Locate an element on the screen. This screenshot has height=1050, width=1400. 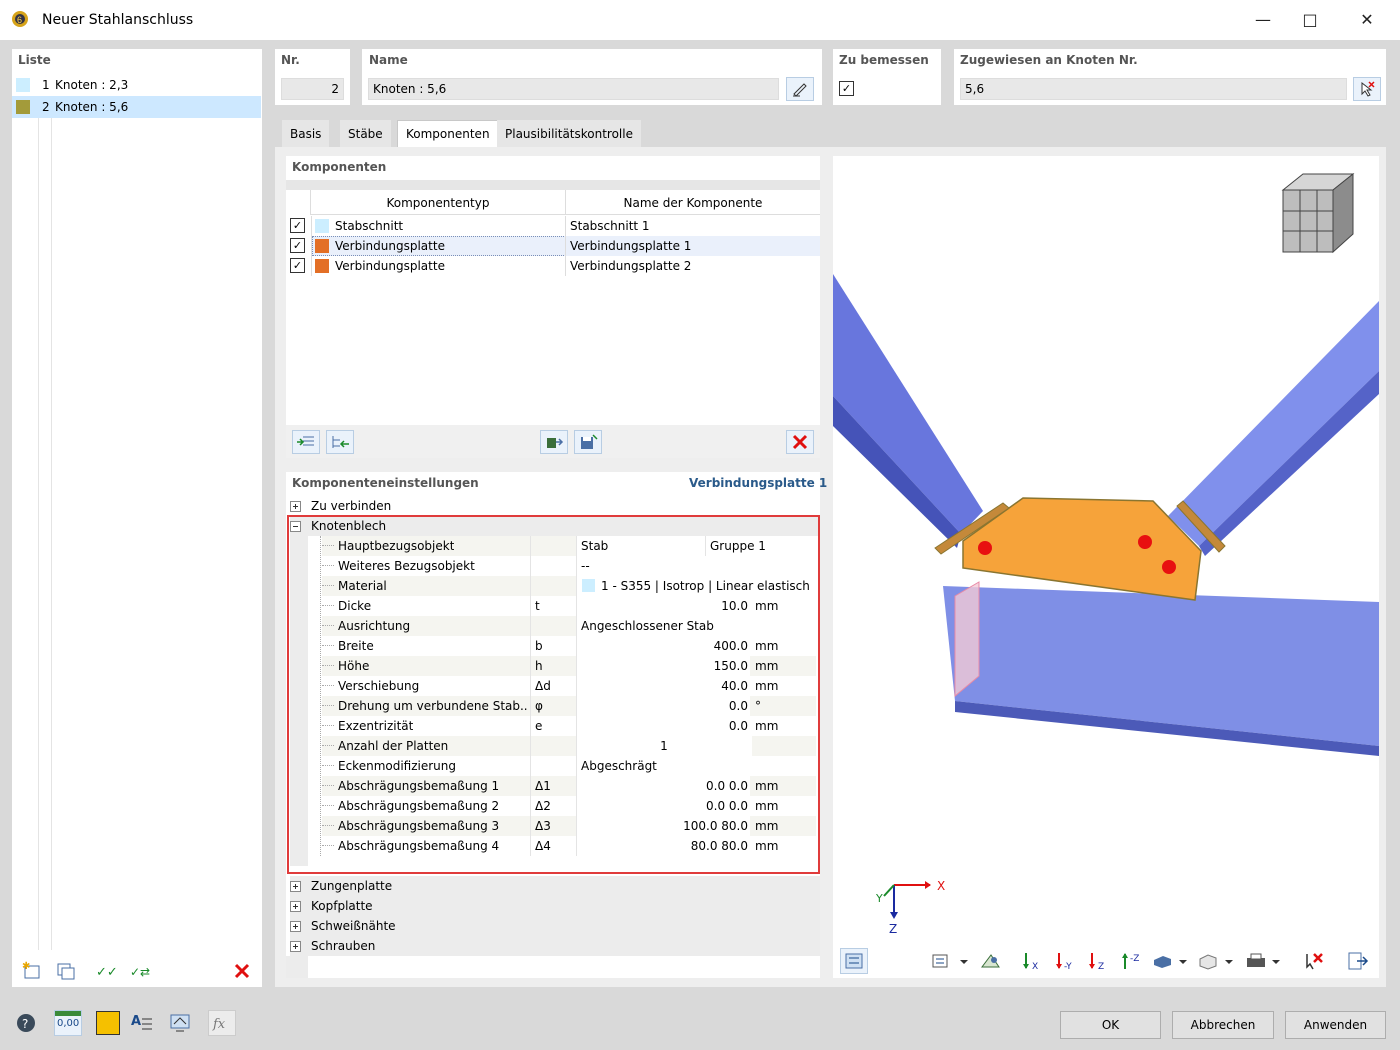
name-field: Knoten : 5,6 is located at coordinates (573, 89).